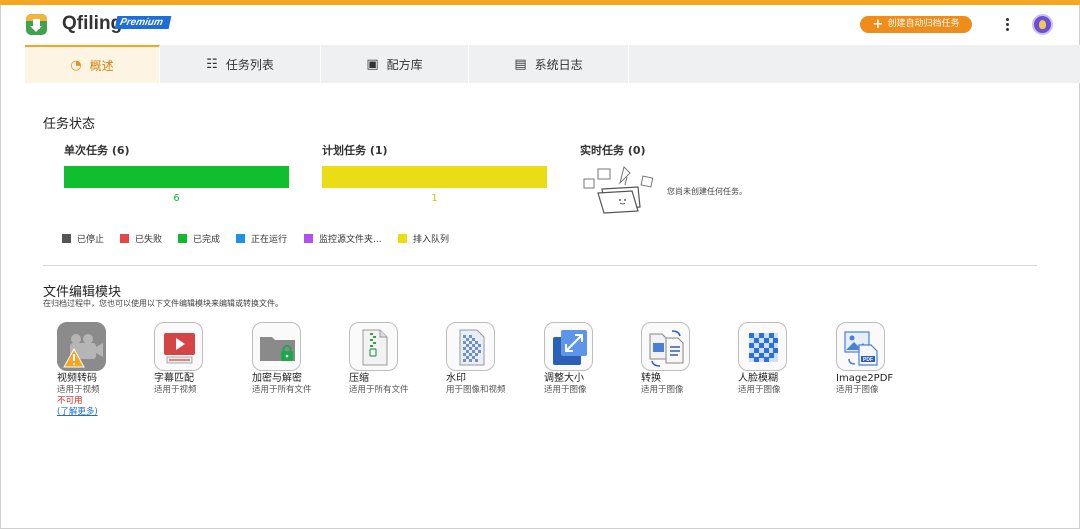  I want to click on legend-label: 正在运行, so click(269, 240).